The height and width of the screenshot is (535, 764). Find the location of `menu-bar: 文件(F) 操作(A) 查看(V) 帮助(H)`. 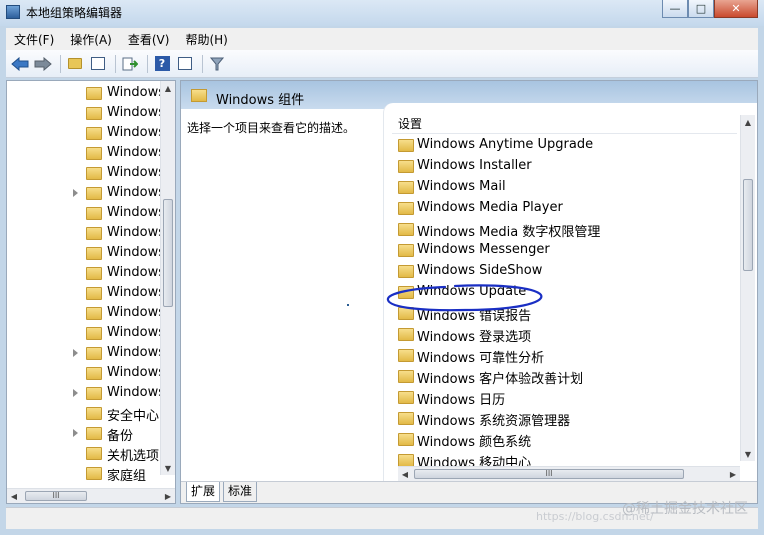

menu-bar: 文件(F) 操作(A) 查看(V) 帮助(H) is located at coordinates (382, 39).